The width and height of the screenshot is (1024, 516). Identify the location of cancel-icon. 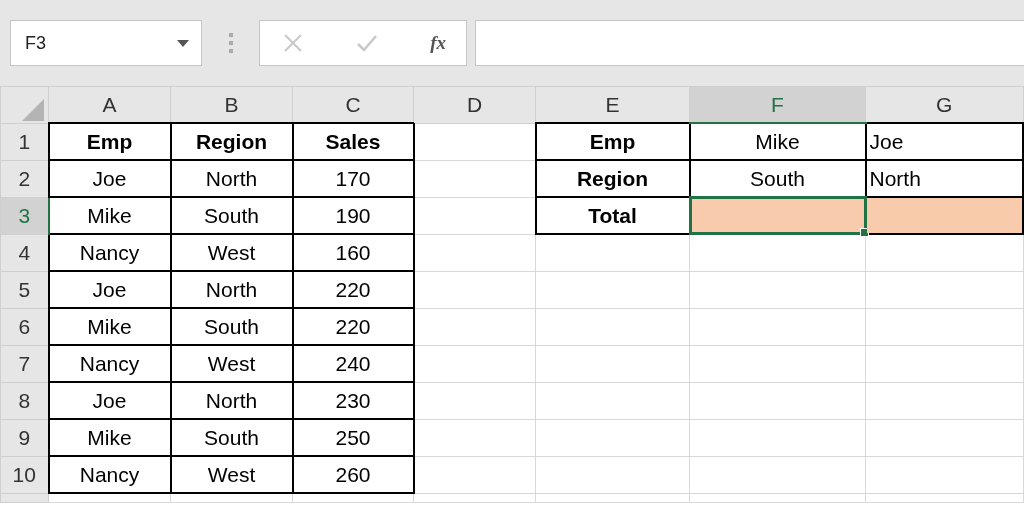
(293, 43).